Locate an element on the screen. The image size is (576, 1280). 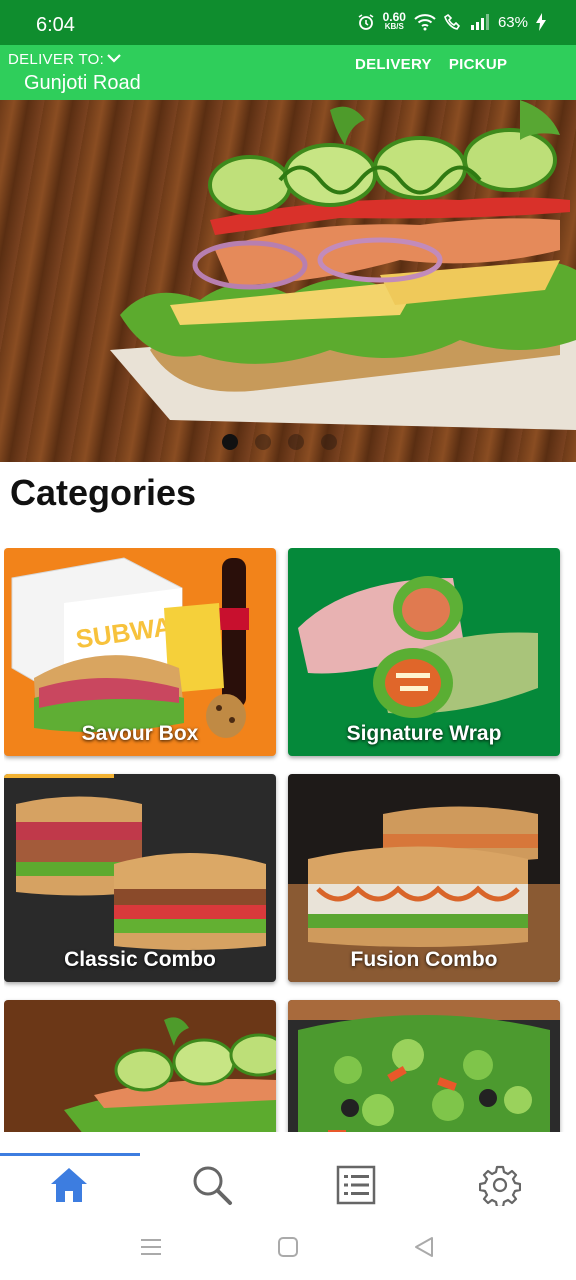
net-speed: 0.60 KB/S is located at coordinates (394, 21).